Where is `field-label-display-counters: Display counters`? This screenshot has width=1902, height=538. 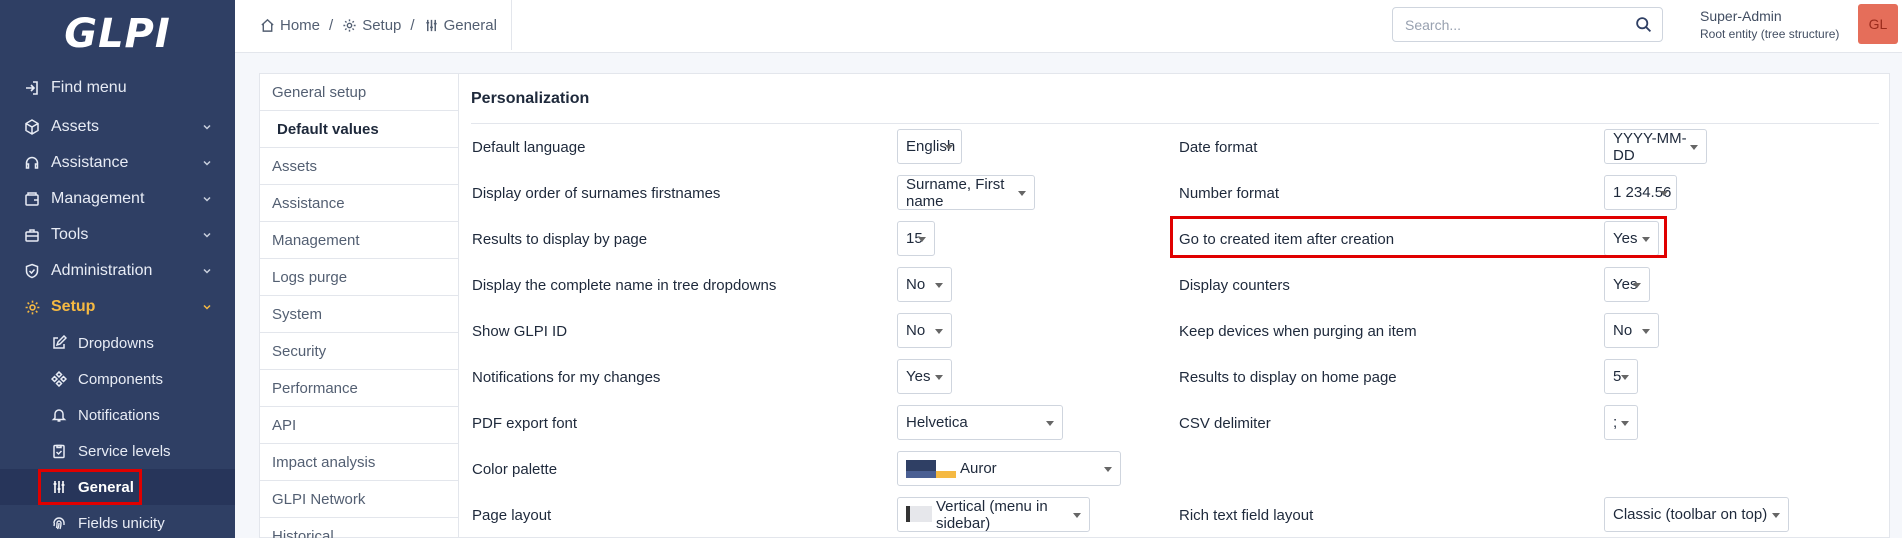 field-label-display-counters: Display counters is located at coordinates (1234, 285).